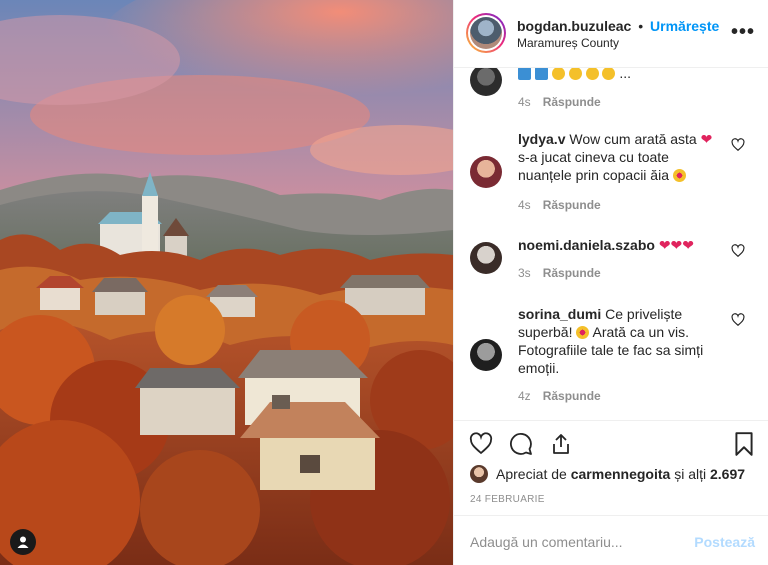 This screenshot has height=565, width=768. Describe the element at coordinates (609, 74) in the screenshot. I see `thumbs-up-emoji-icon` at that location.